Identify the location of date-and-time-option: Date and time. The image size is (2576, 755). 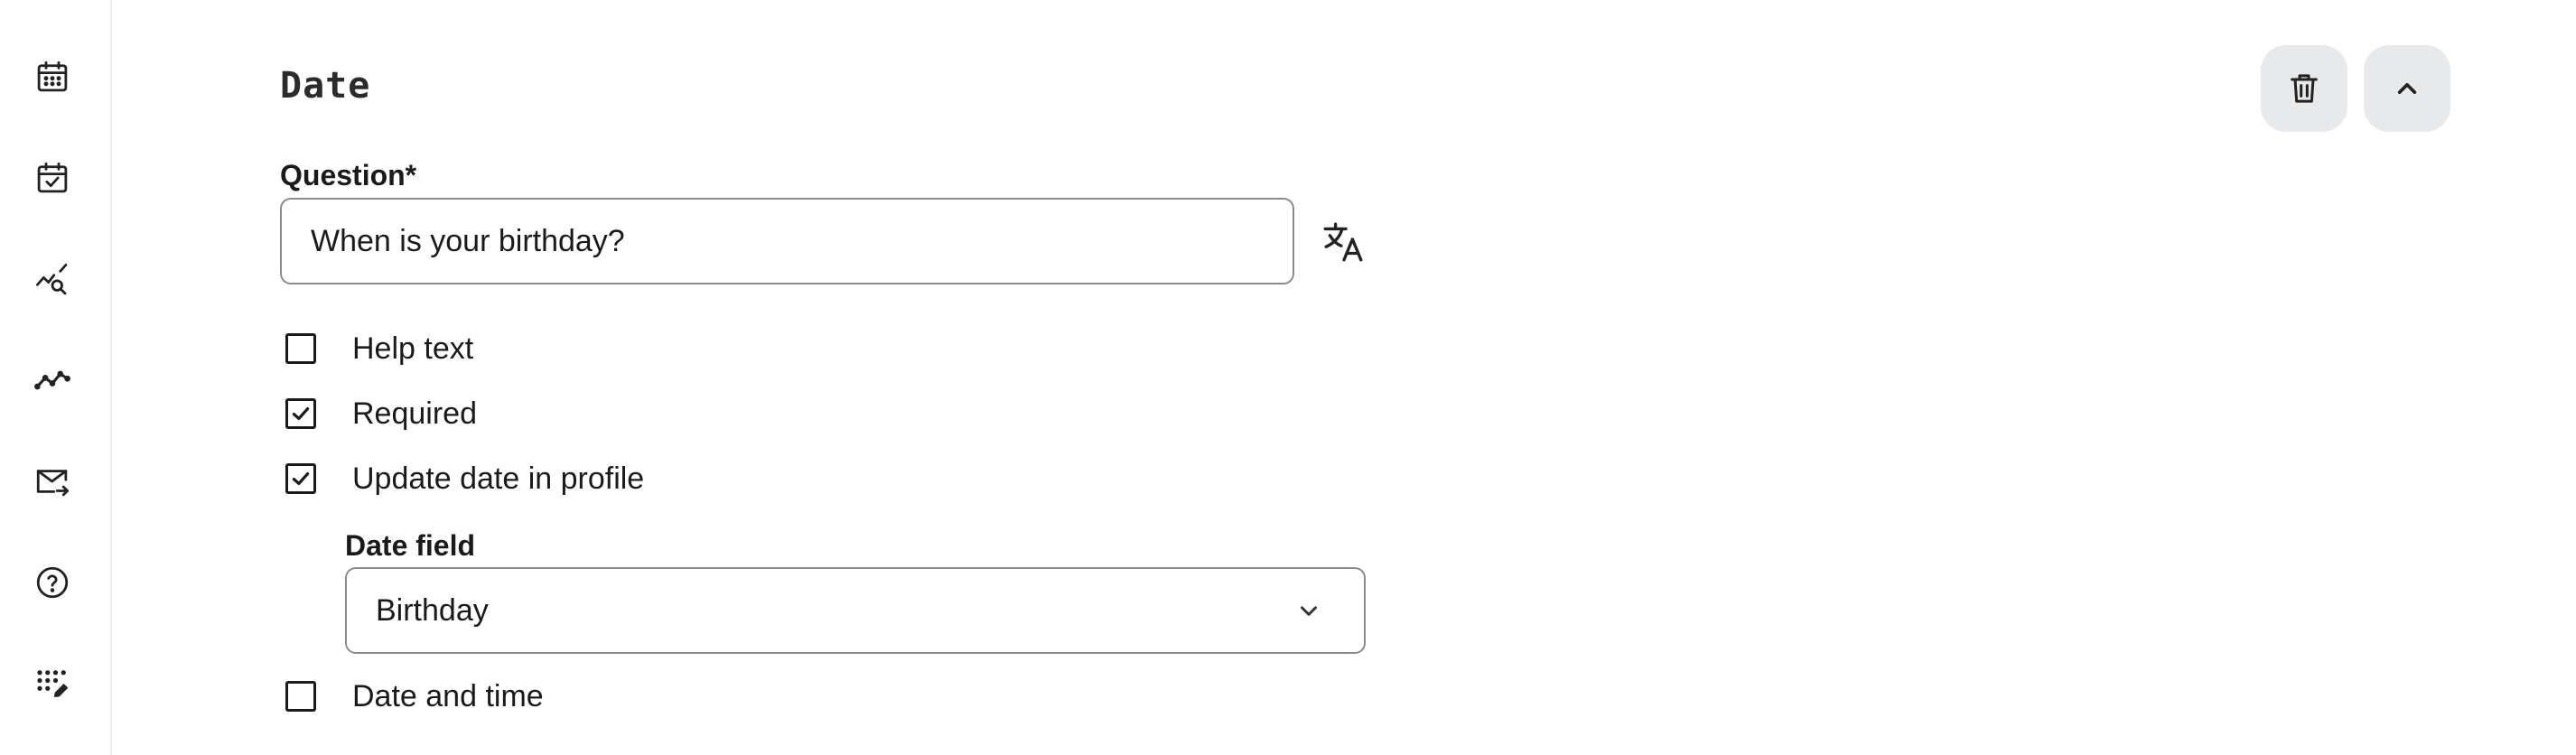
(415, 696).